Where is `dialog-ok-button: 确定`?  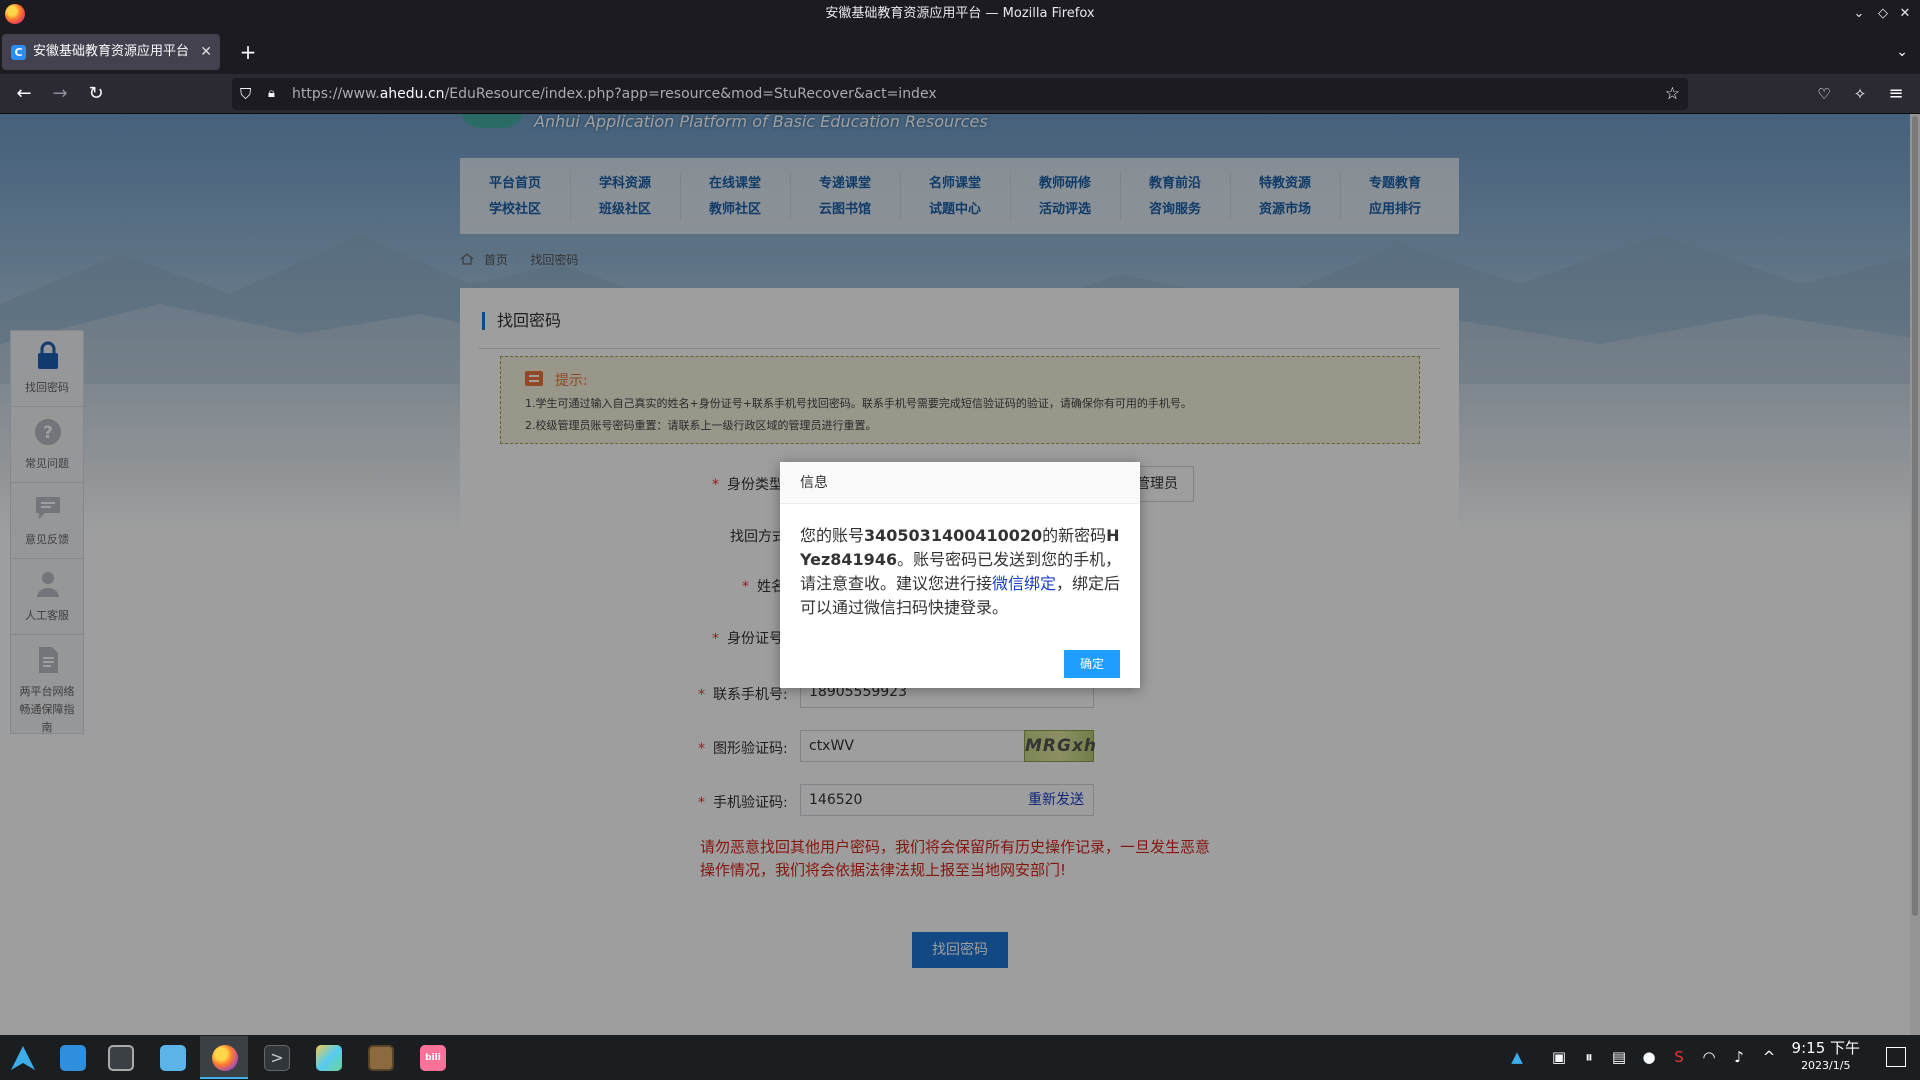
dialog-ok-button: 确定 is located at coordinates (1092, 664).